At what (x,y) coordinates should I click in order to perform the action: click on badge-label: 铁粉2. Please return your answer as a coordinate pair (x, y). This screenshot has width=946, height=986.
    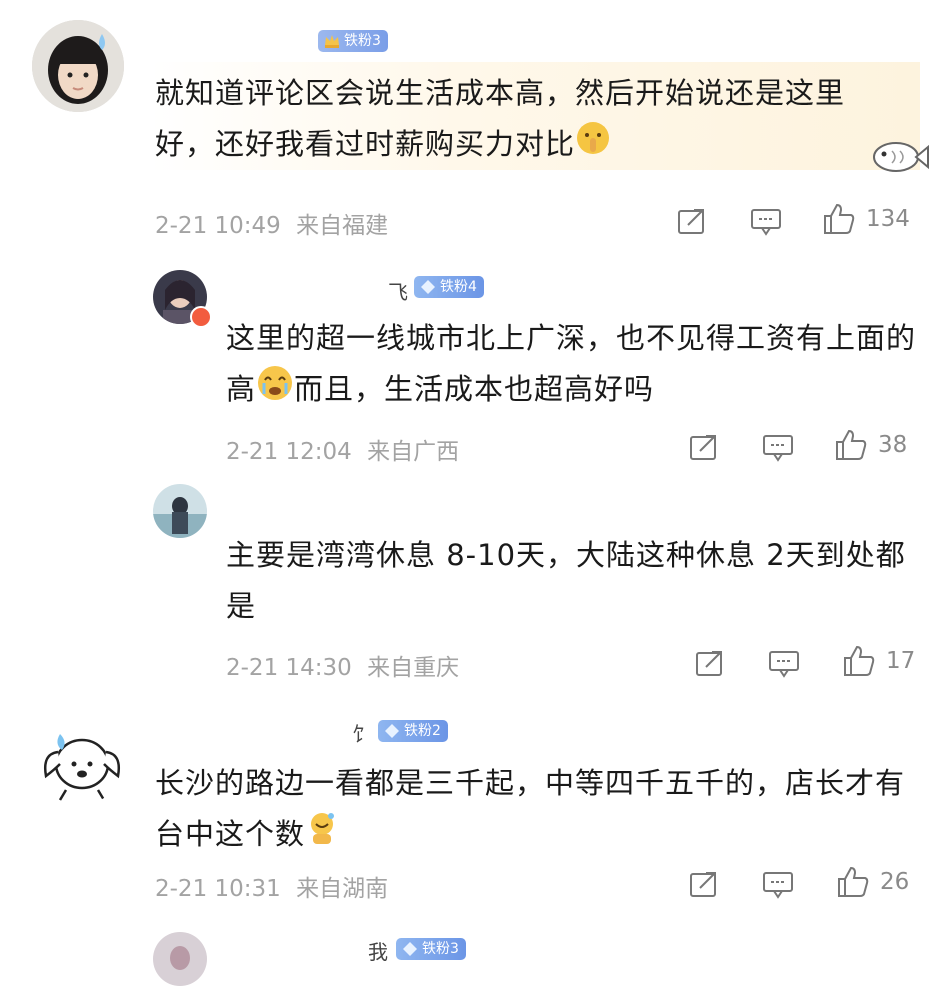
    Looking at the image, I should click on (422, 731).